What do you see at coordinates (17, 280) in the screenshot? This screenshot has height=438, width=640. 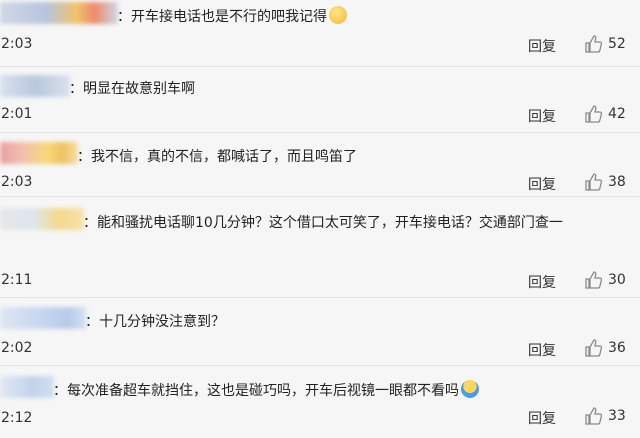 I see `comment-time: 2:11` at bounding box center [17, 280].